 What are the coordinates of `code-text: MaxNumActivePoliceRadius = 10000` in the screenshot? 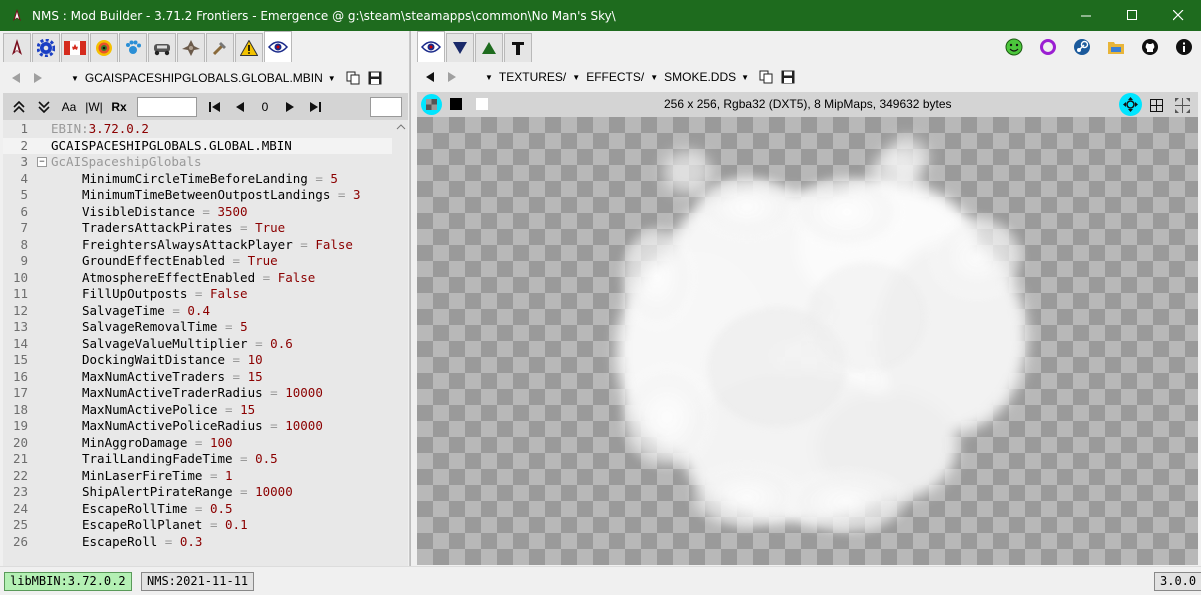 It's located at (202, 426).